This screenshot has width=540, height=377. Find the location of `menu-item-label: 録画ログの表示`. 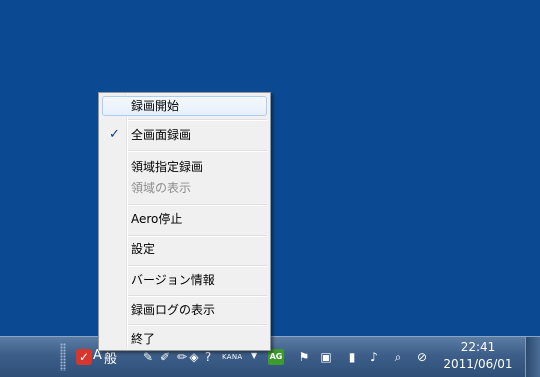

menu-item-label: 録画ログの表示 is located at coordinates (173, 310).